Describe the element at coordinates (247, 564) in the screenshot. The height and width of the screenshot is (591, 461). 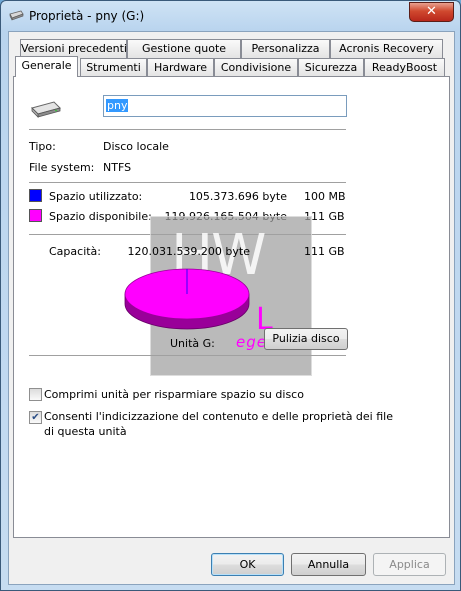
I see `ok-button: OK` at that location.